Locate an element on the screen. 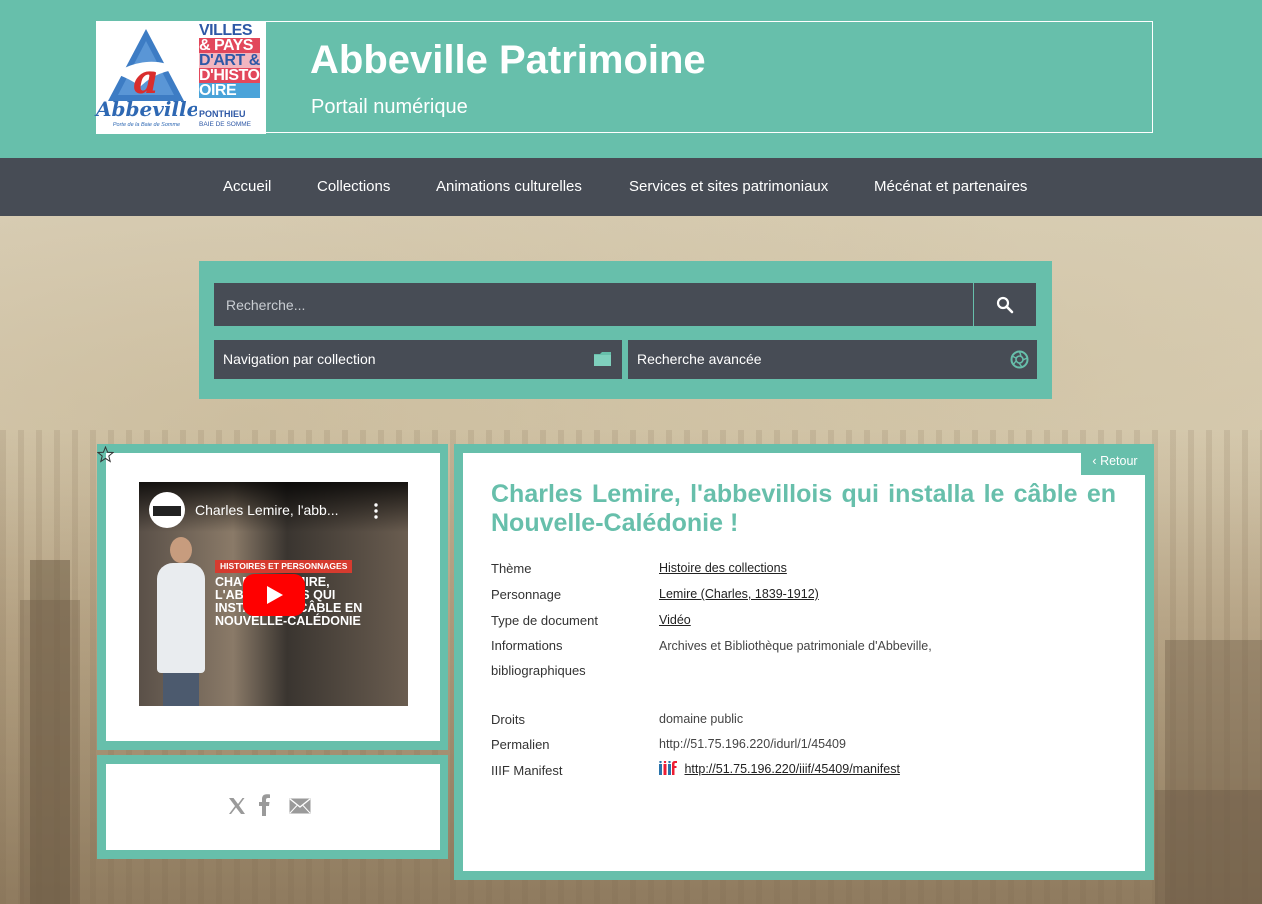 The width and height of the screenshot is (1262, 904). advanced-search-button: Recherche avancée is located at coordinates (832, 359).